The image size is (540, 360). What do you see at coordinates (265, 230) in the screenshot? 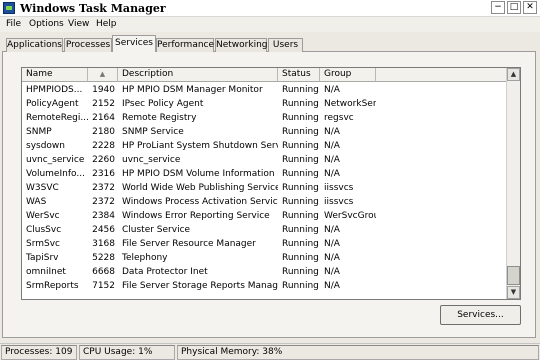
I see `table-row: ClusSvc 2456 Cluster Service Running N/A` at bounding box center [265, 230].